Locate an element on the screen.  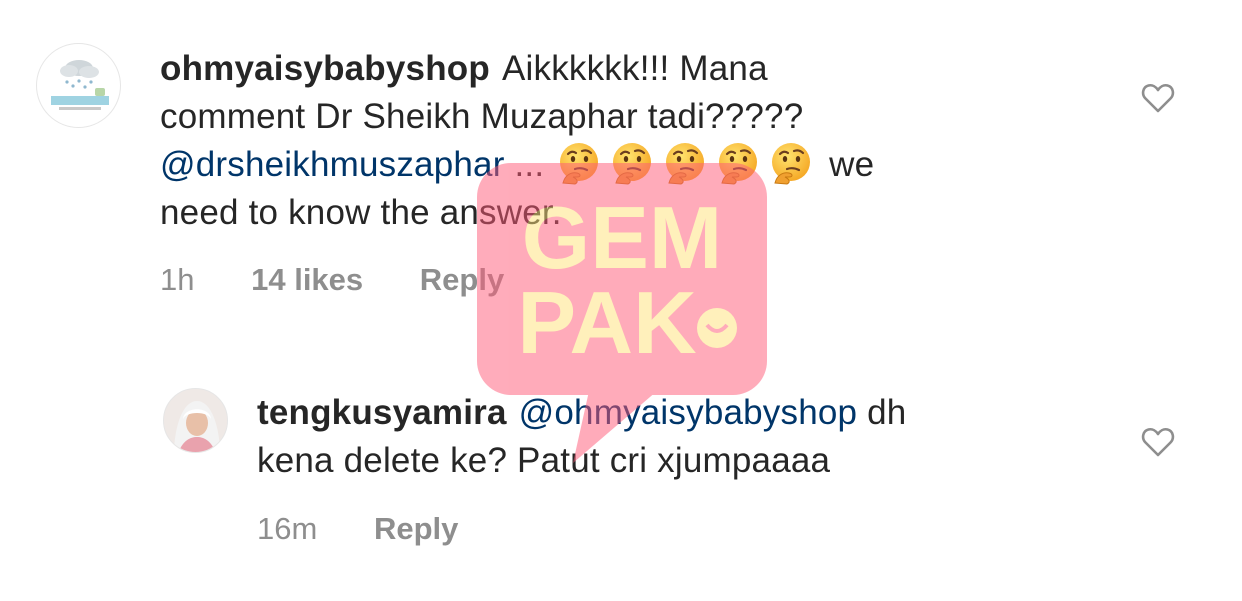
profile-photo-icon is located at coordinates (195, 420).